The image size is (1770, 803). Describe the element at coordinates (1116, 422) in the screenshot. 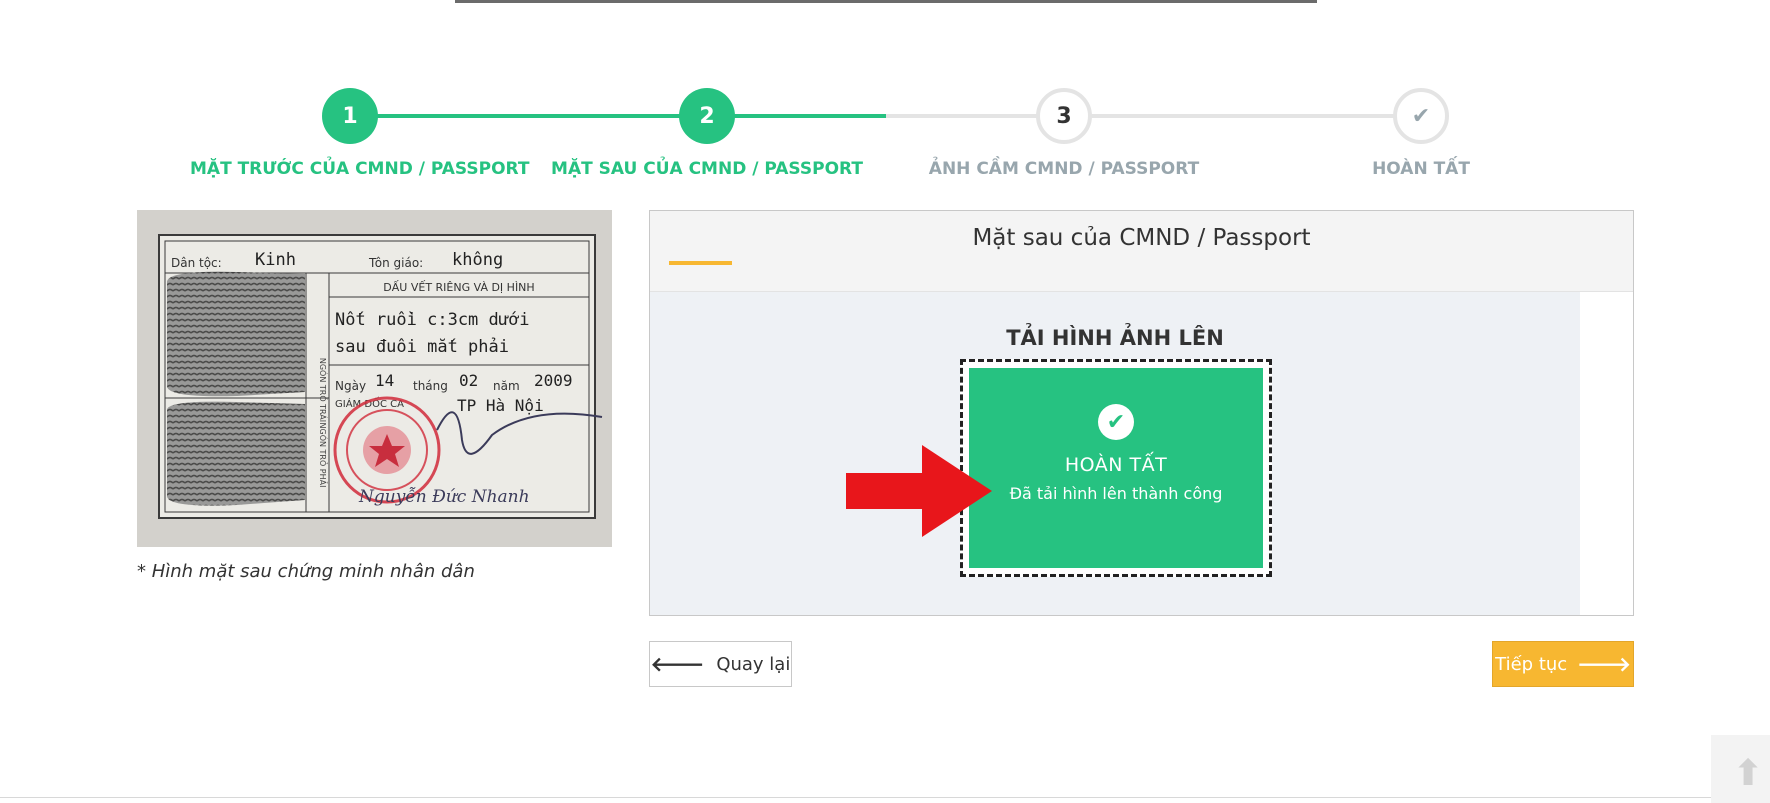

I see `check-circle-icon: ✔` at that location.